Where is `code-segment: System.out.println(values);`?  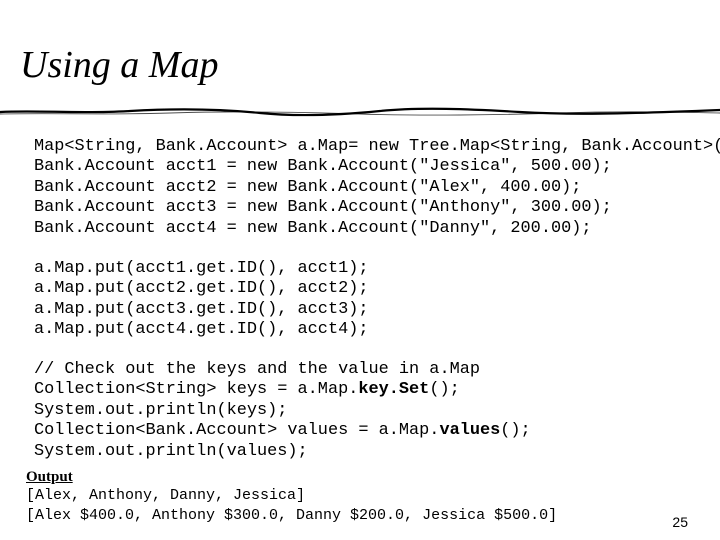 code-segment: System.out.println(values); is located at coordinates (171, 451).